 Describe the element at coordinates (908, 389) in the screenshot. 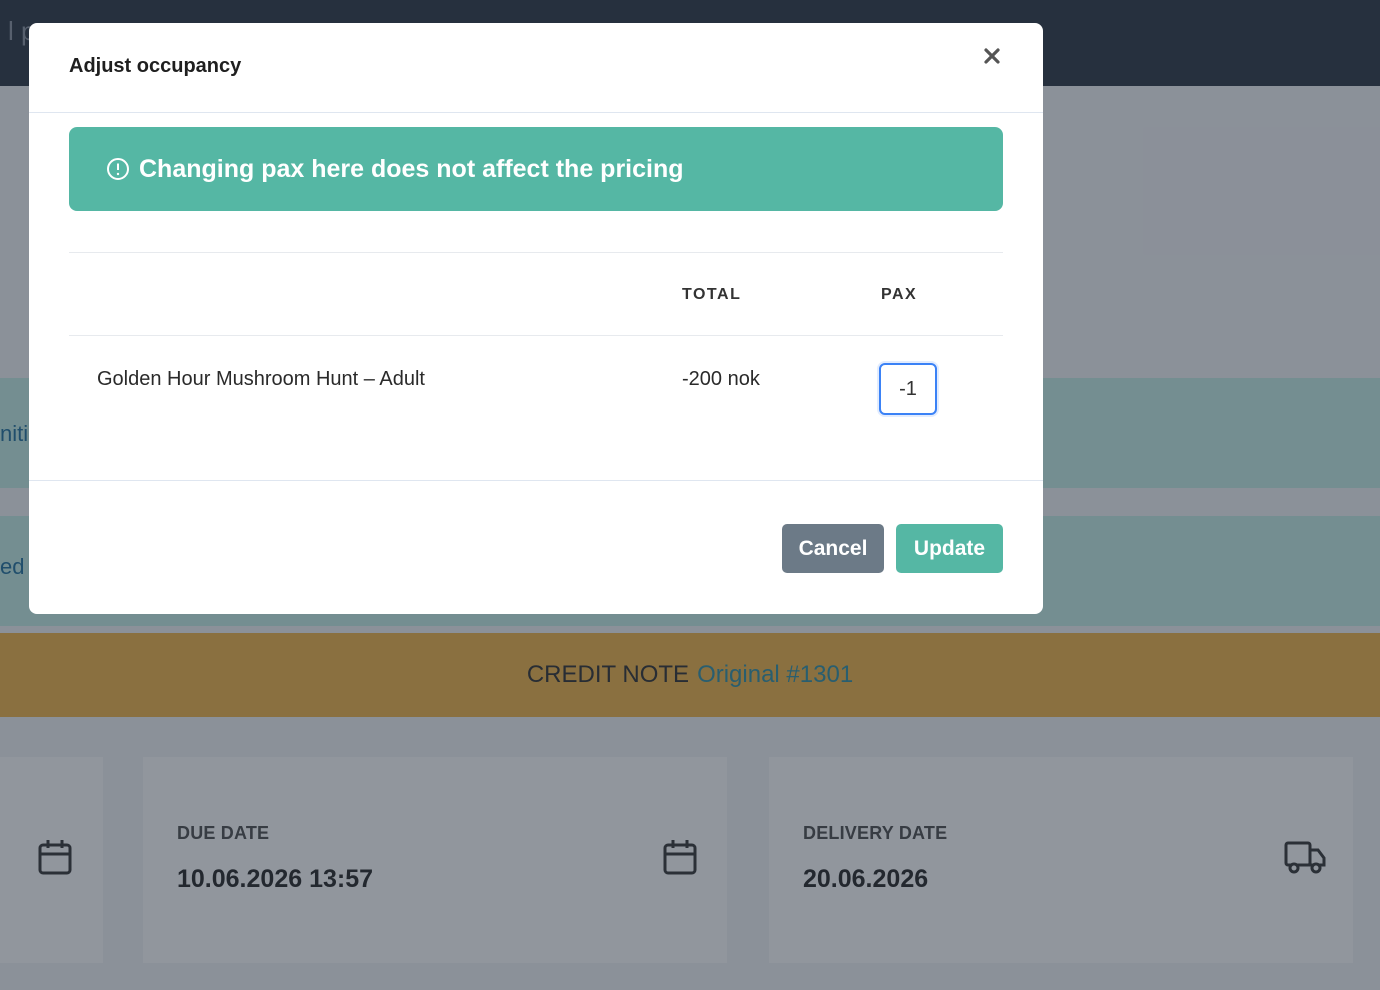

I see `pax-input` at that location.